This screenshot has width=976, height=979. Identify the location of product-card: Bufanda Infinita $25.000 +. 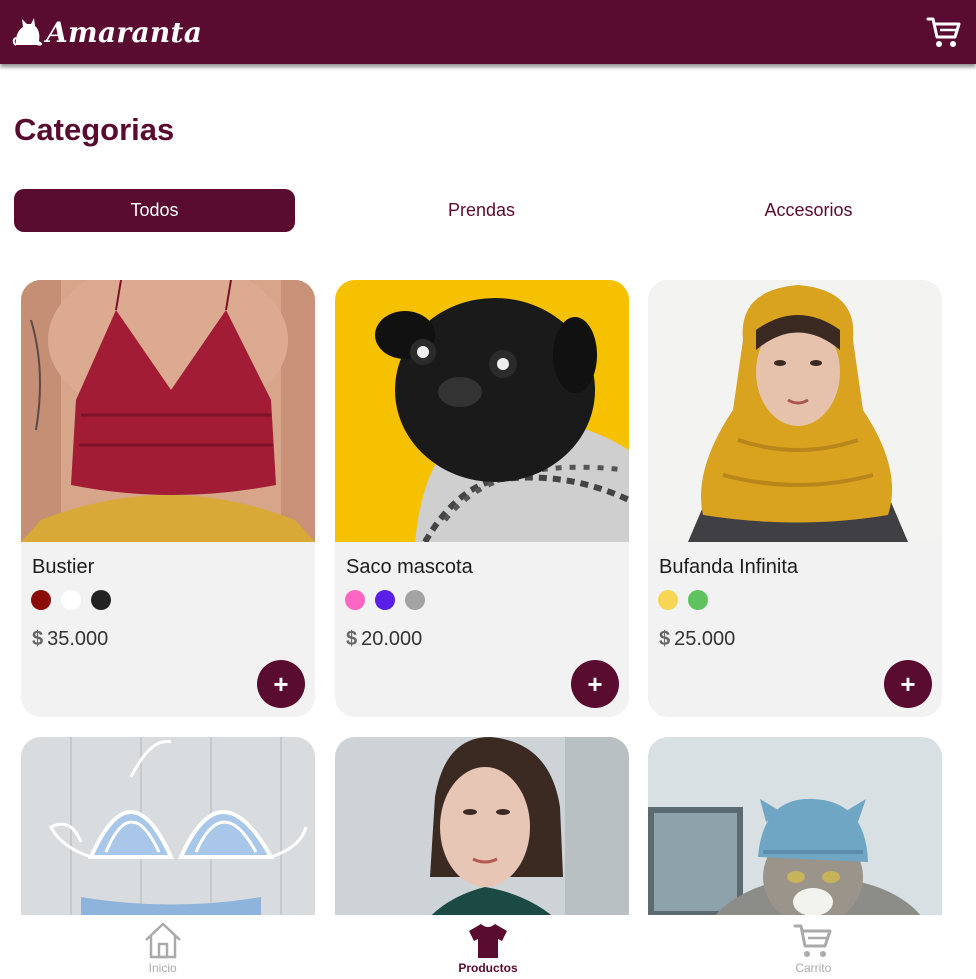
(795, 498).